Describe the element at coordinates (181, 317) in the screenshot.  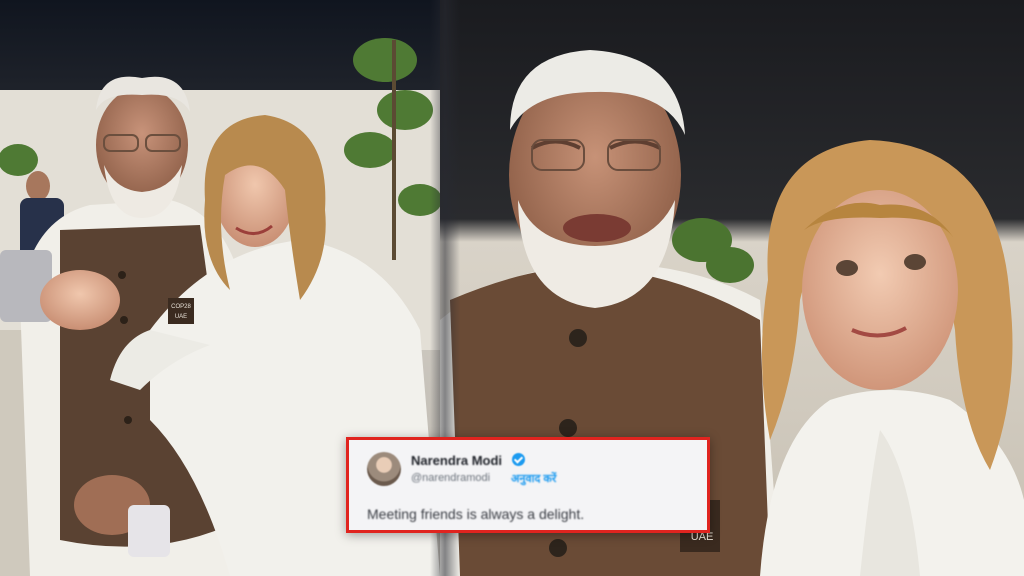
I see `cop28-badge-left-line2: UAE` at that location.